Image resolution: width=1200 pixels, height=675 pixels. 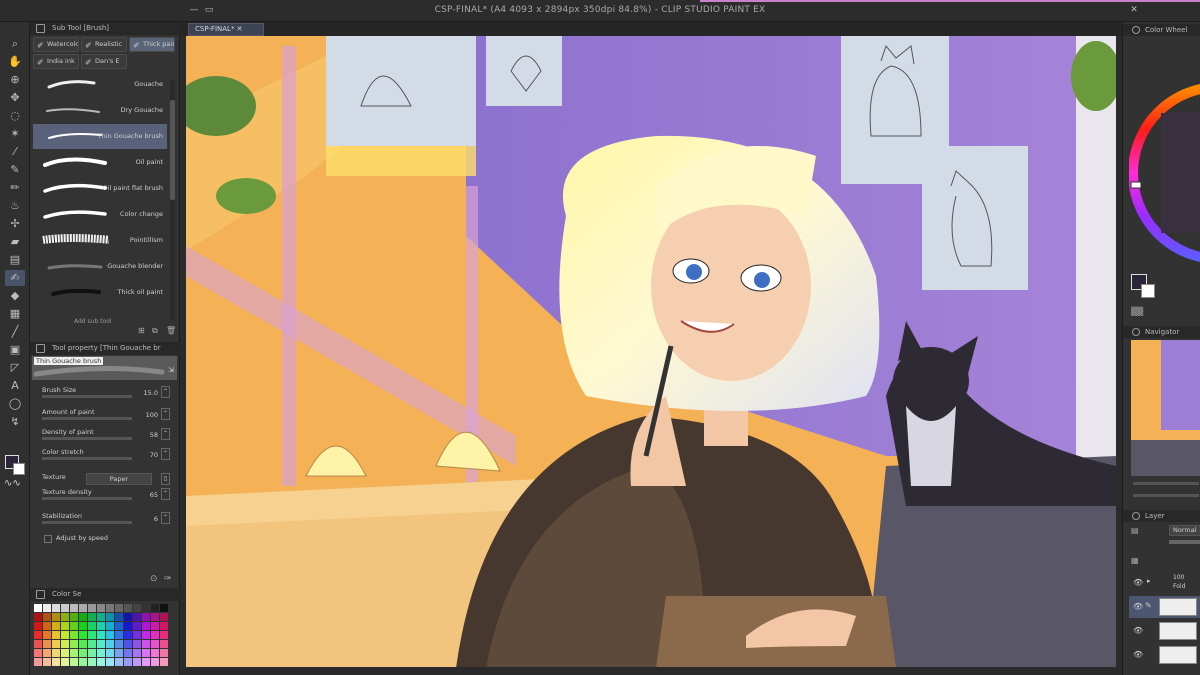 I want to click on tab-india-ink: ✐ India ink, so click(x=56, y=61).